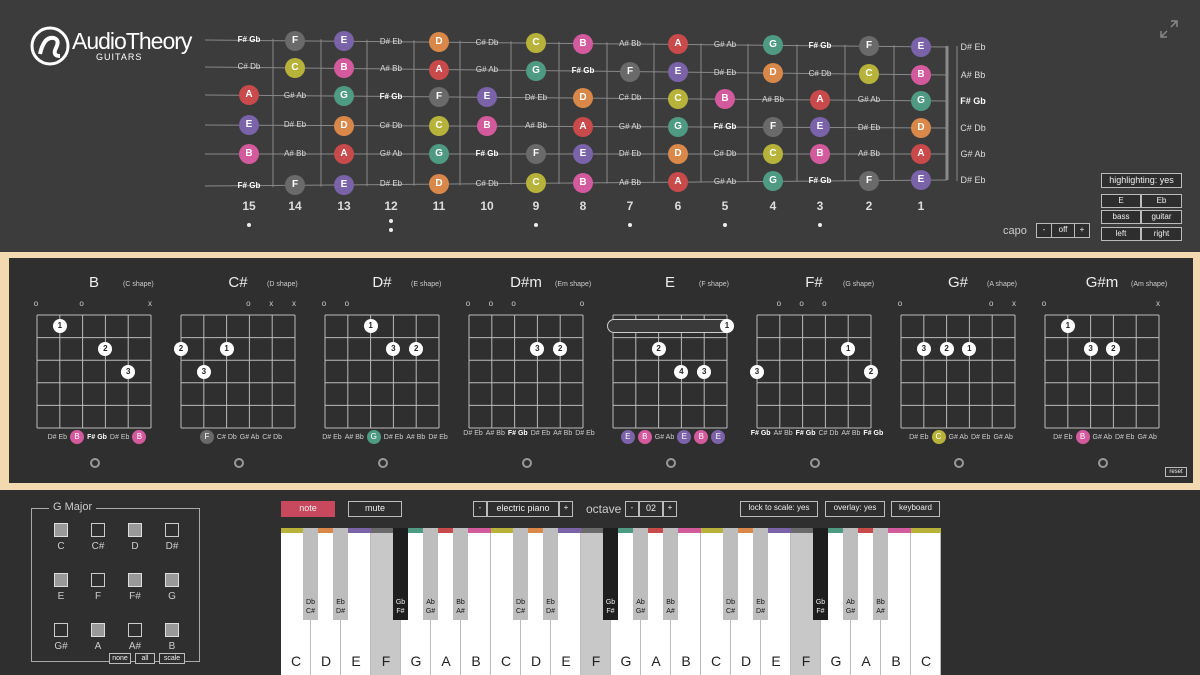 This screenshot has height=675, width=1200. Describe the element at coordinates (344, 184) in the screenshot. I see `fret-note: E` at that location.